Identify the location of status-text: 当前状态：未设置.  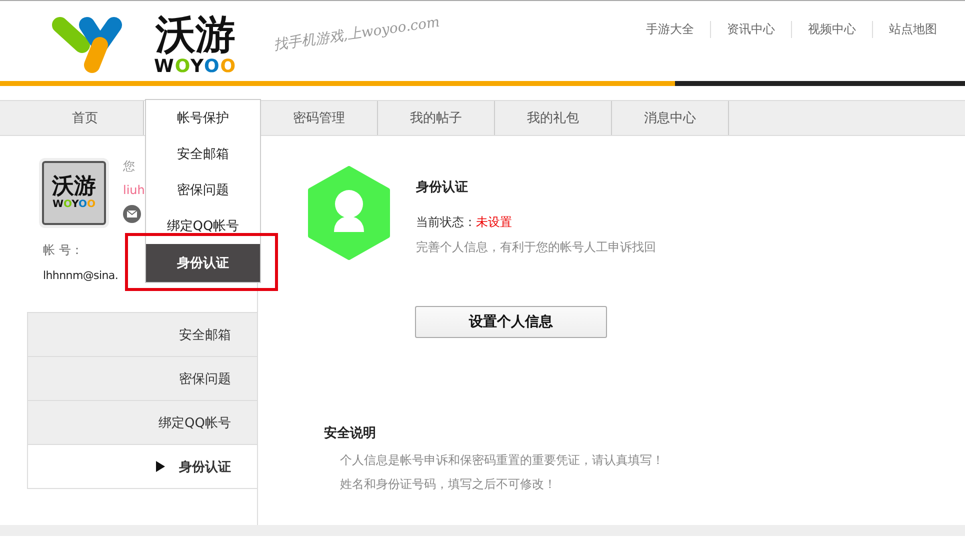
(464, 222).